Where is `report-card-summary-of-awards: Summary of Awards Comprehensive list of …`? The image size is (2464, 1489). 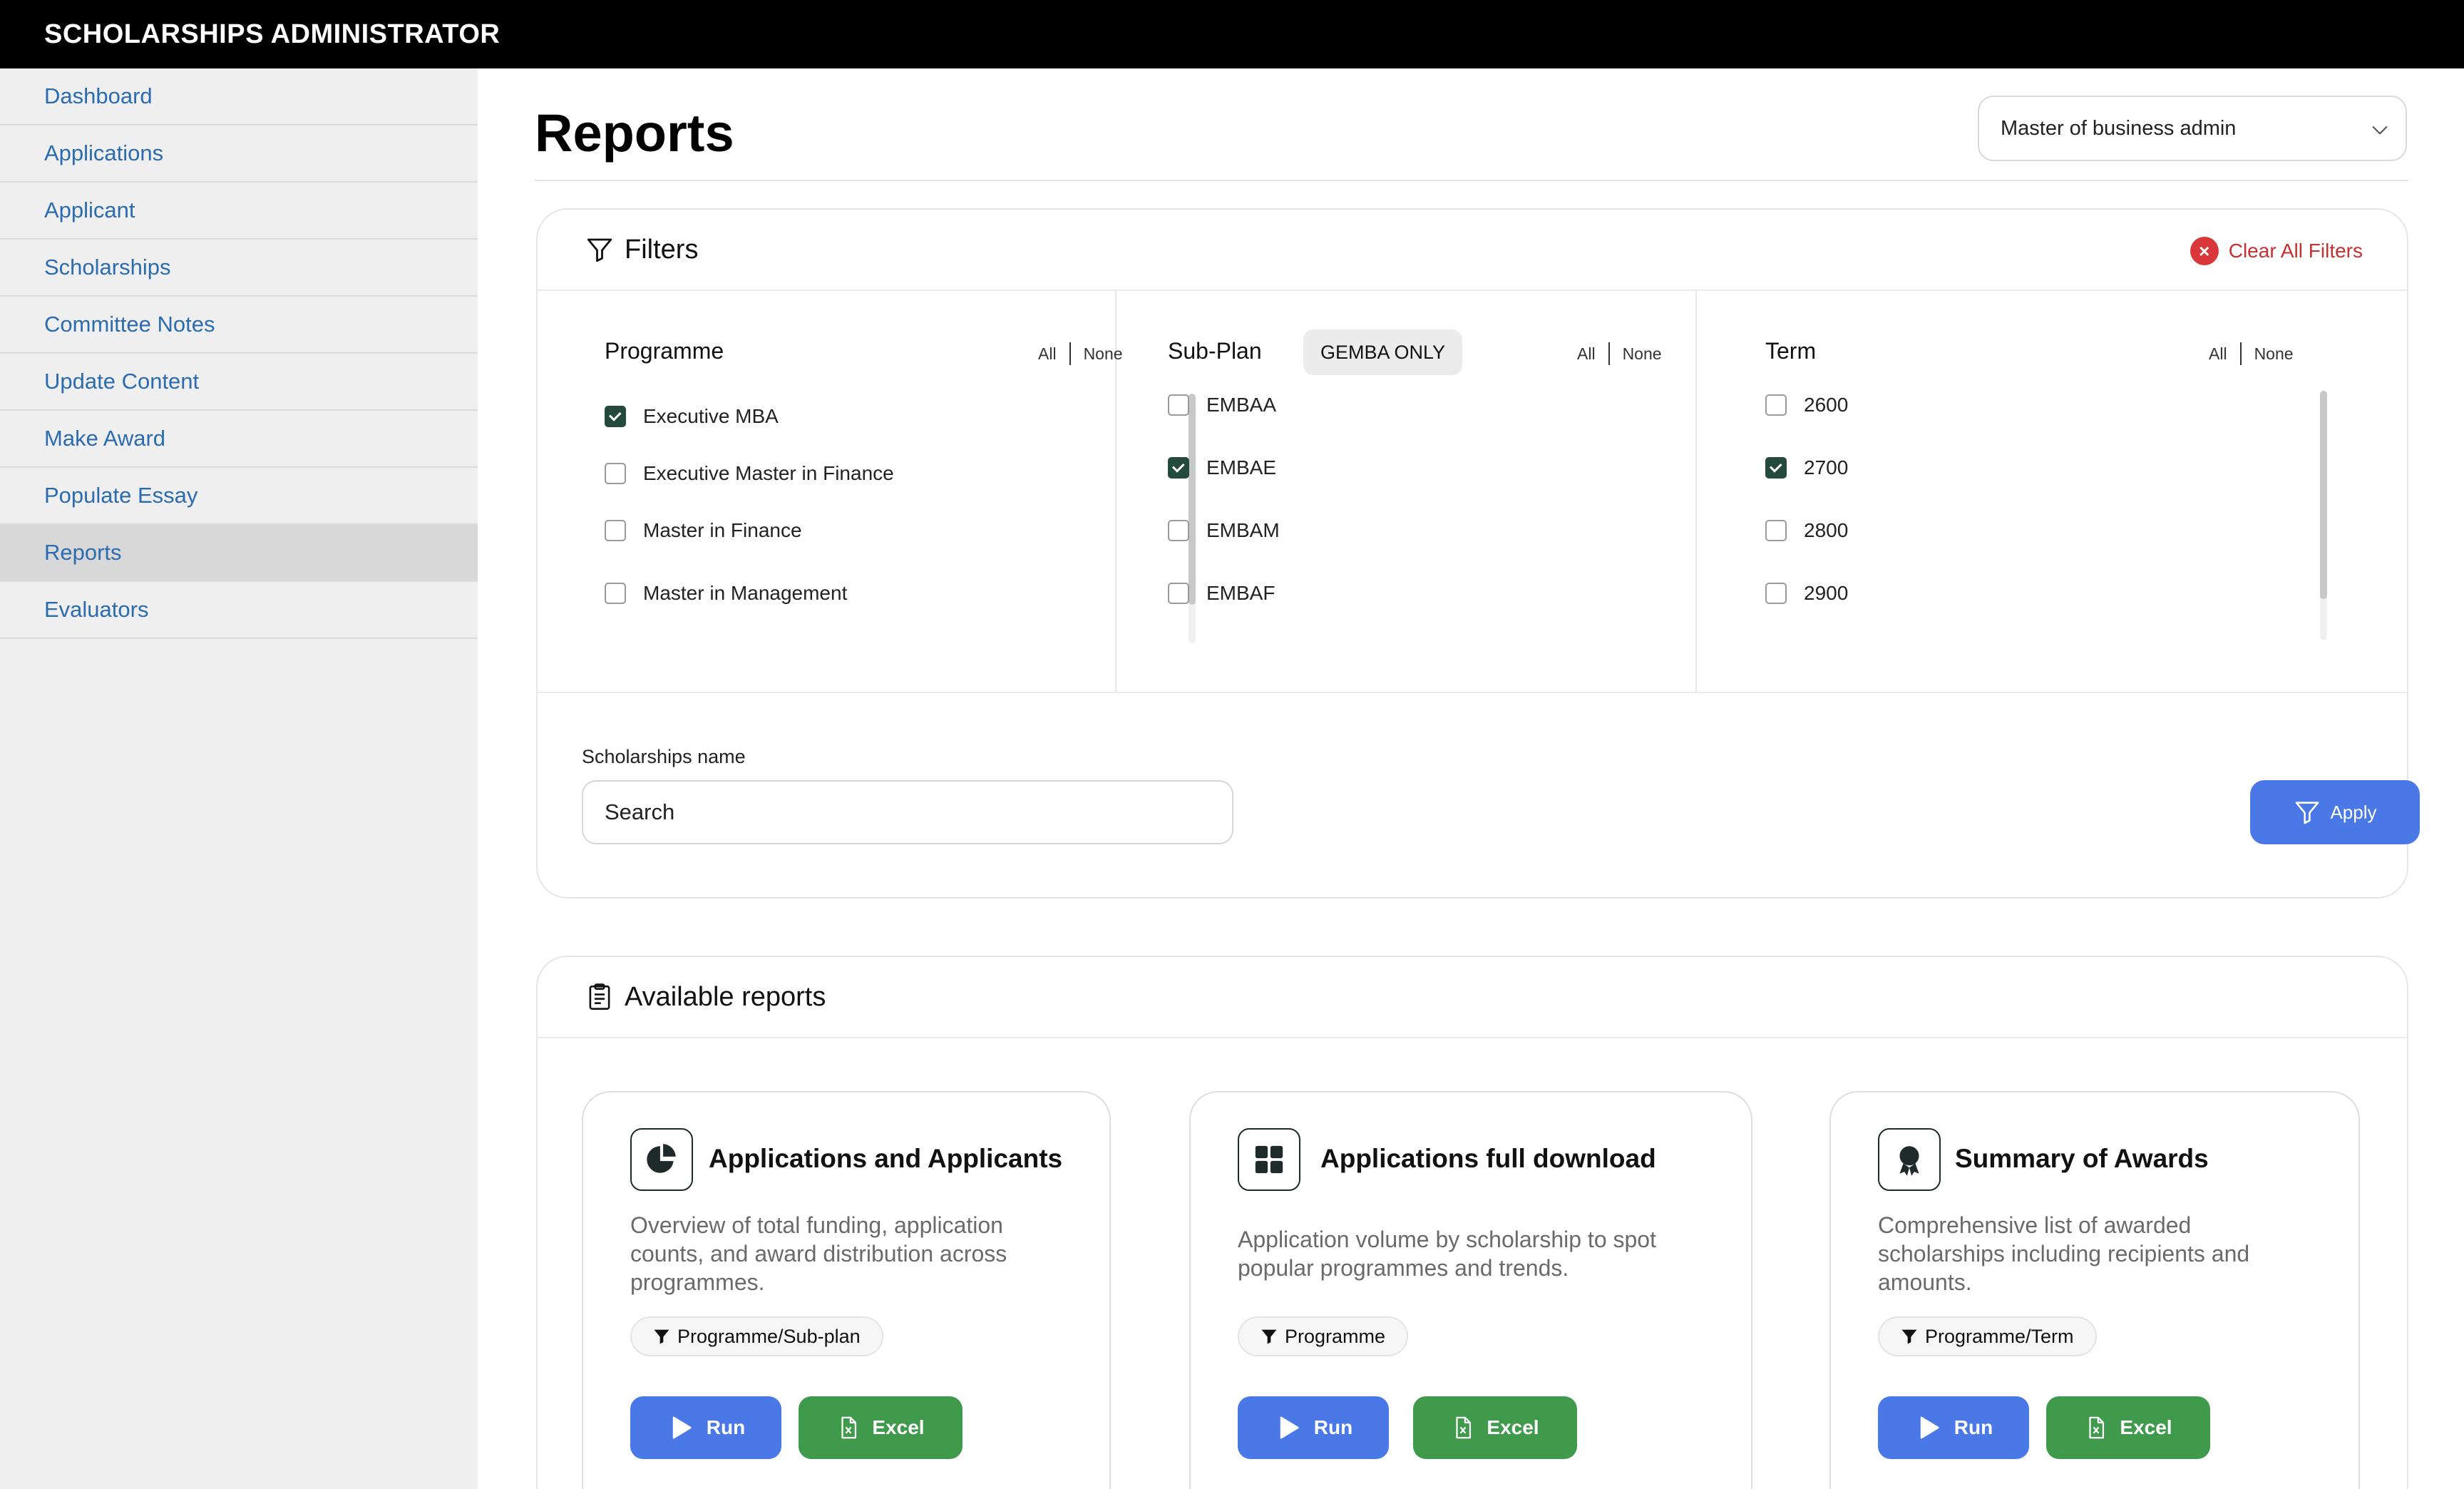 report-card-summary-of-awards: Summary of Awards Comprehensive list of … is located at coordinates (2094, 1290).